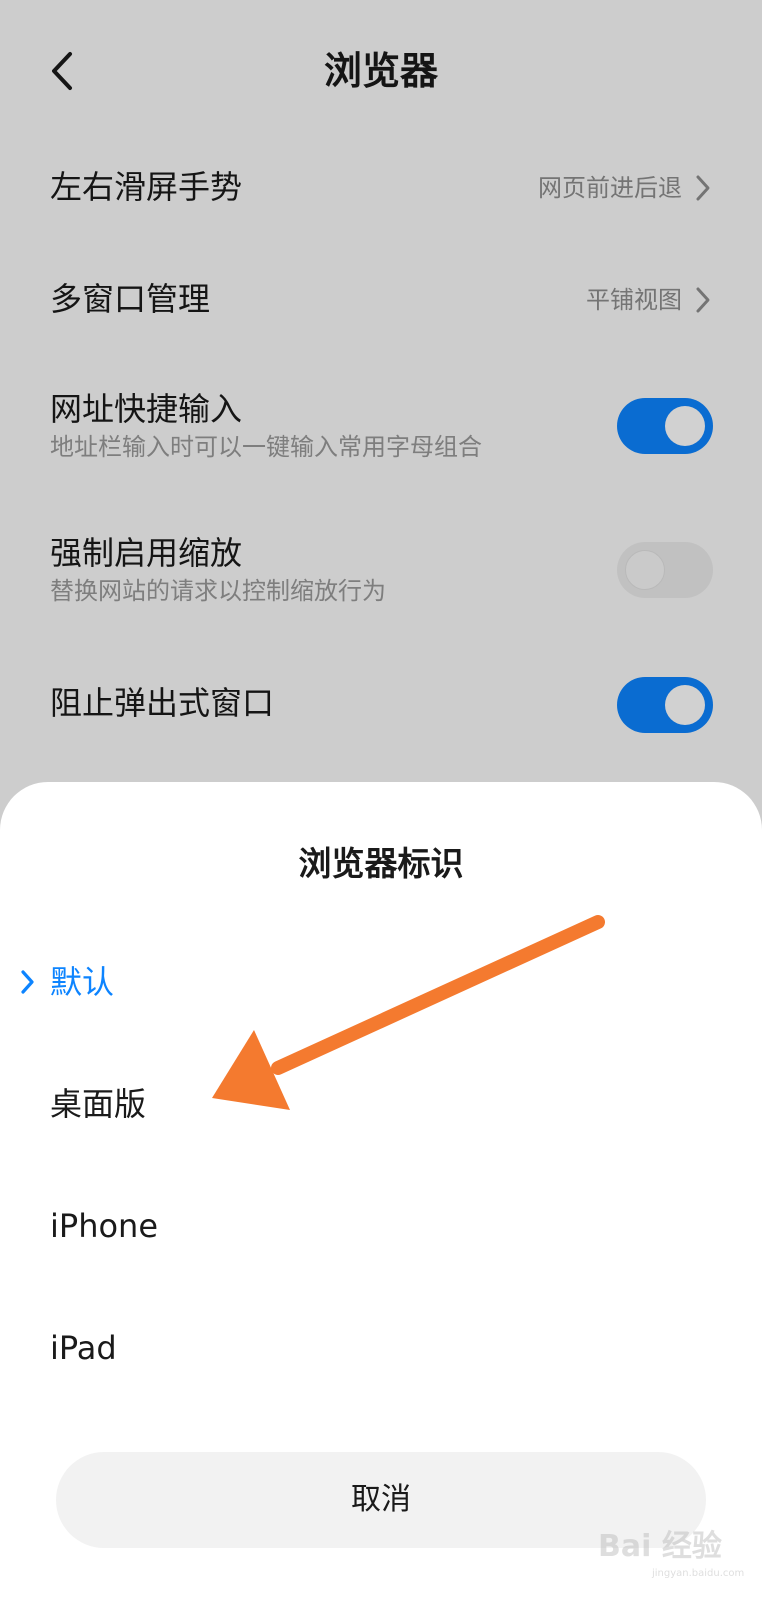  What do you see at coordinates (104, 1226) in the screenshot?
I see `option-label: iPhone` at bounding box center [104, 1226].